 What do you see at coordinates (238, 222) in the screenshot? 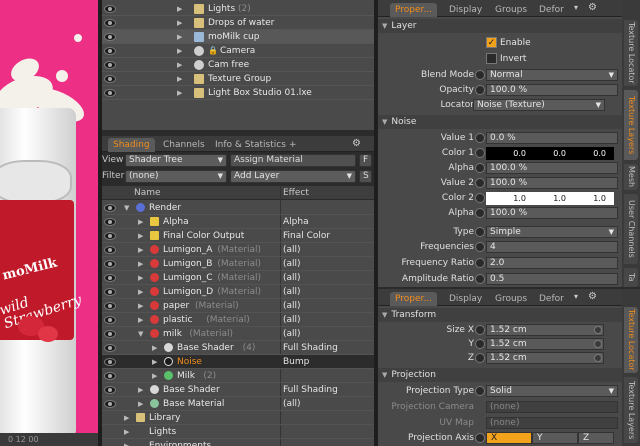
I see `shader-tree-row: ▶ Alpha Alpha` at bounding box center [238, 222].